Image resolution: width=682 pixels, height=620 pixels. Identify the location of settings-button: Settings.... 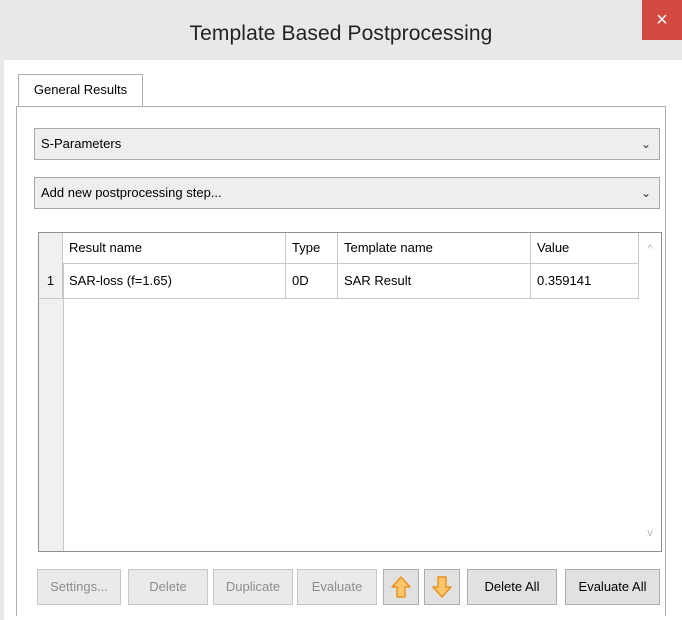
(79, 587).